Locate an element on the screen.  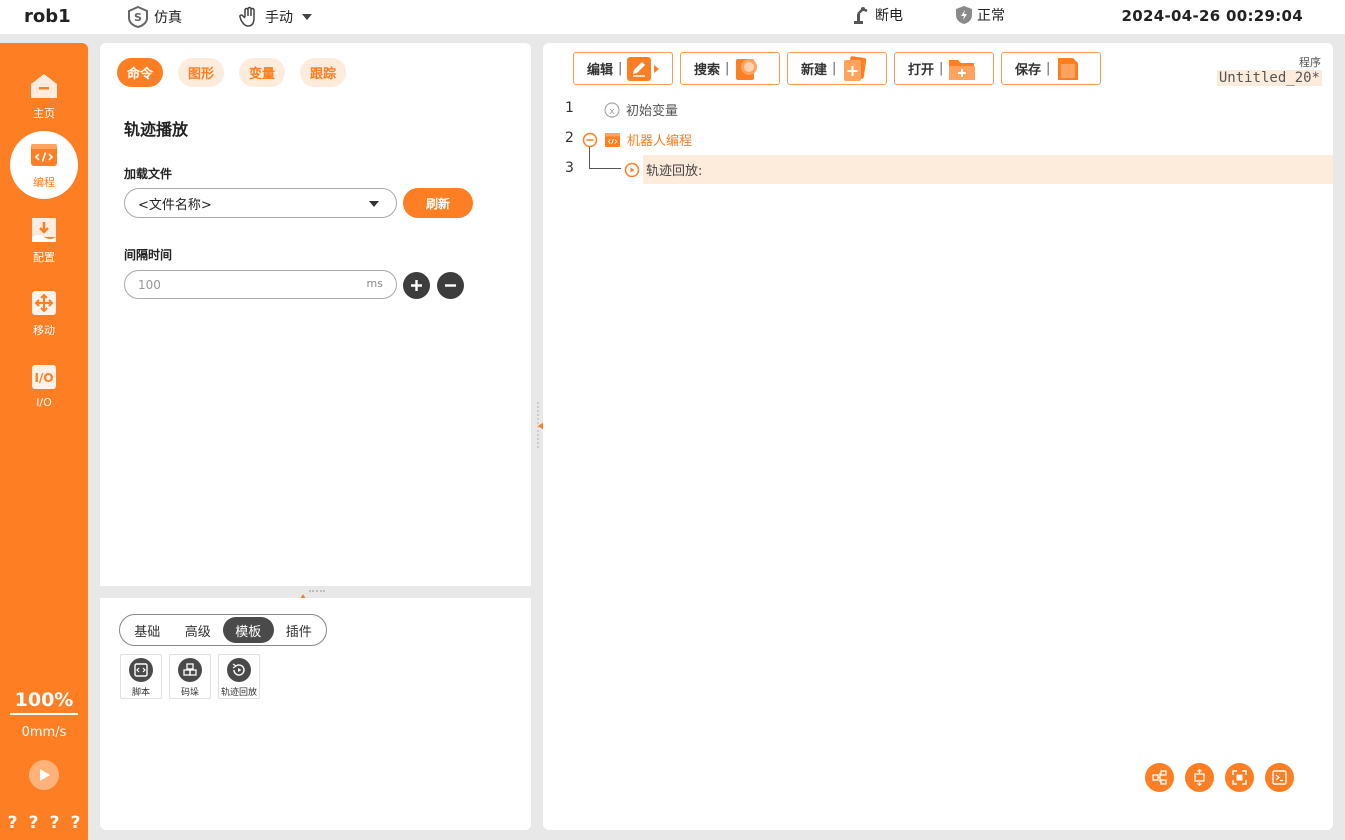
play-button is located at coordinates (44, 775).